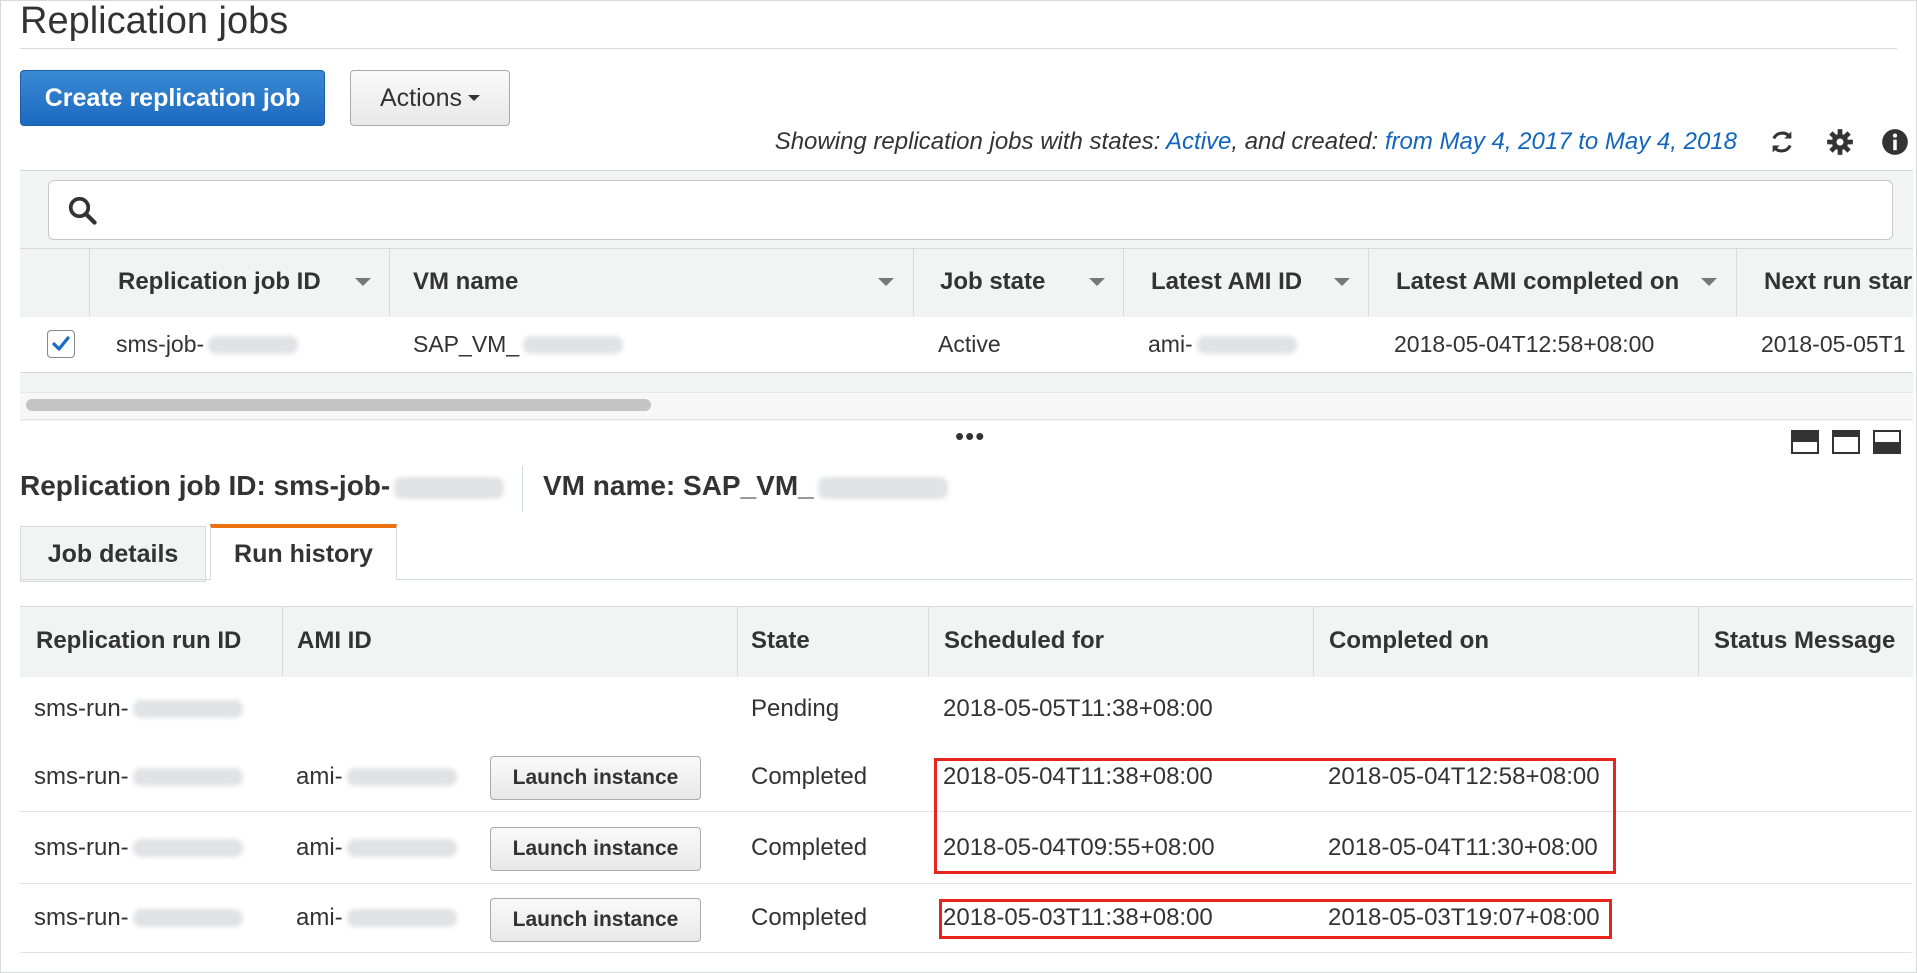 The width and height of the screenshot is (1917, 973). I want to click on actions-dropdown-button: Actions, so click(430, 98).